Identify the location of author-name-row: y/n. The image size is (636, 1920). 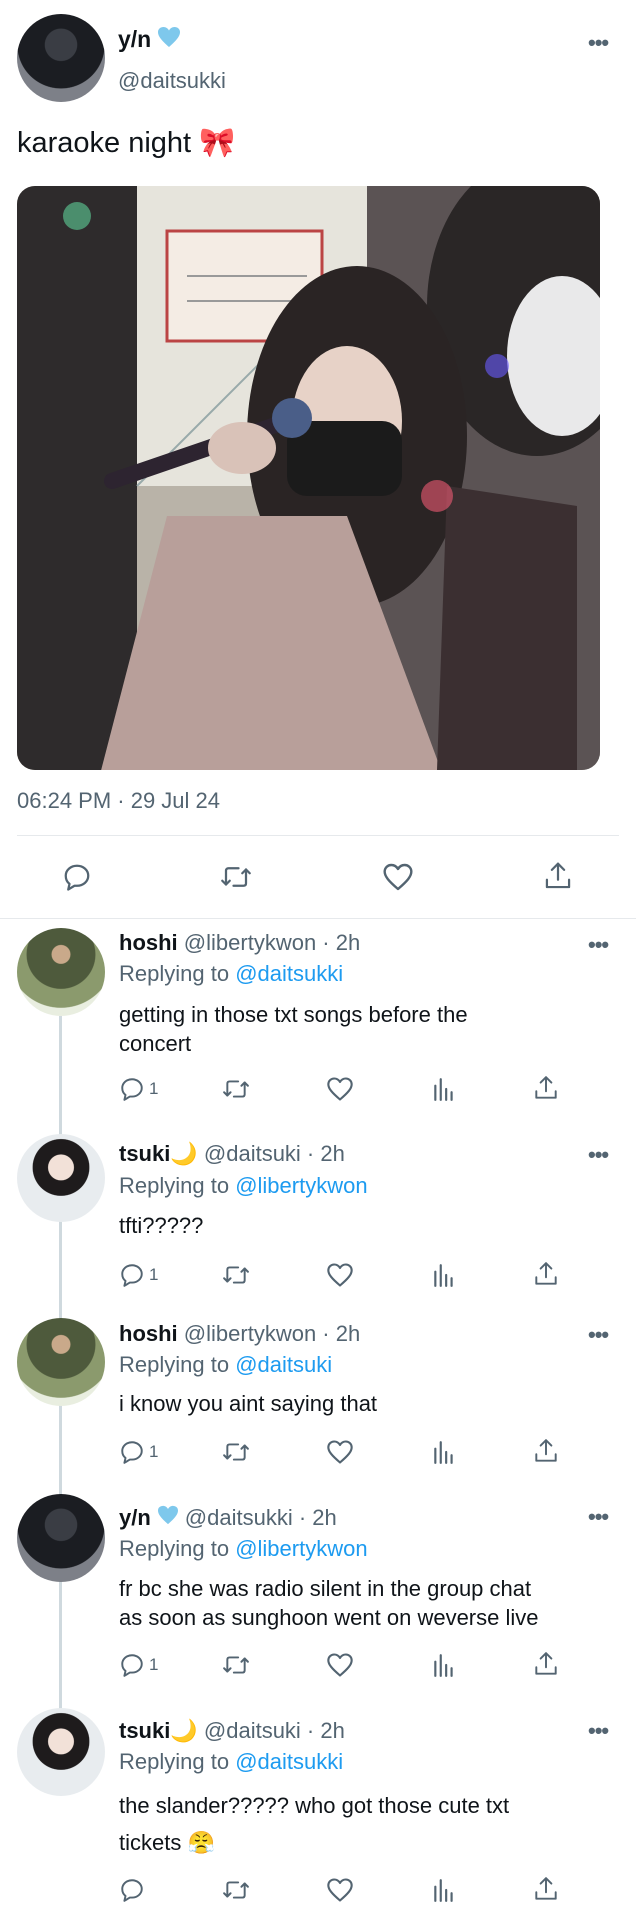
(149, 39).